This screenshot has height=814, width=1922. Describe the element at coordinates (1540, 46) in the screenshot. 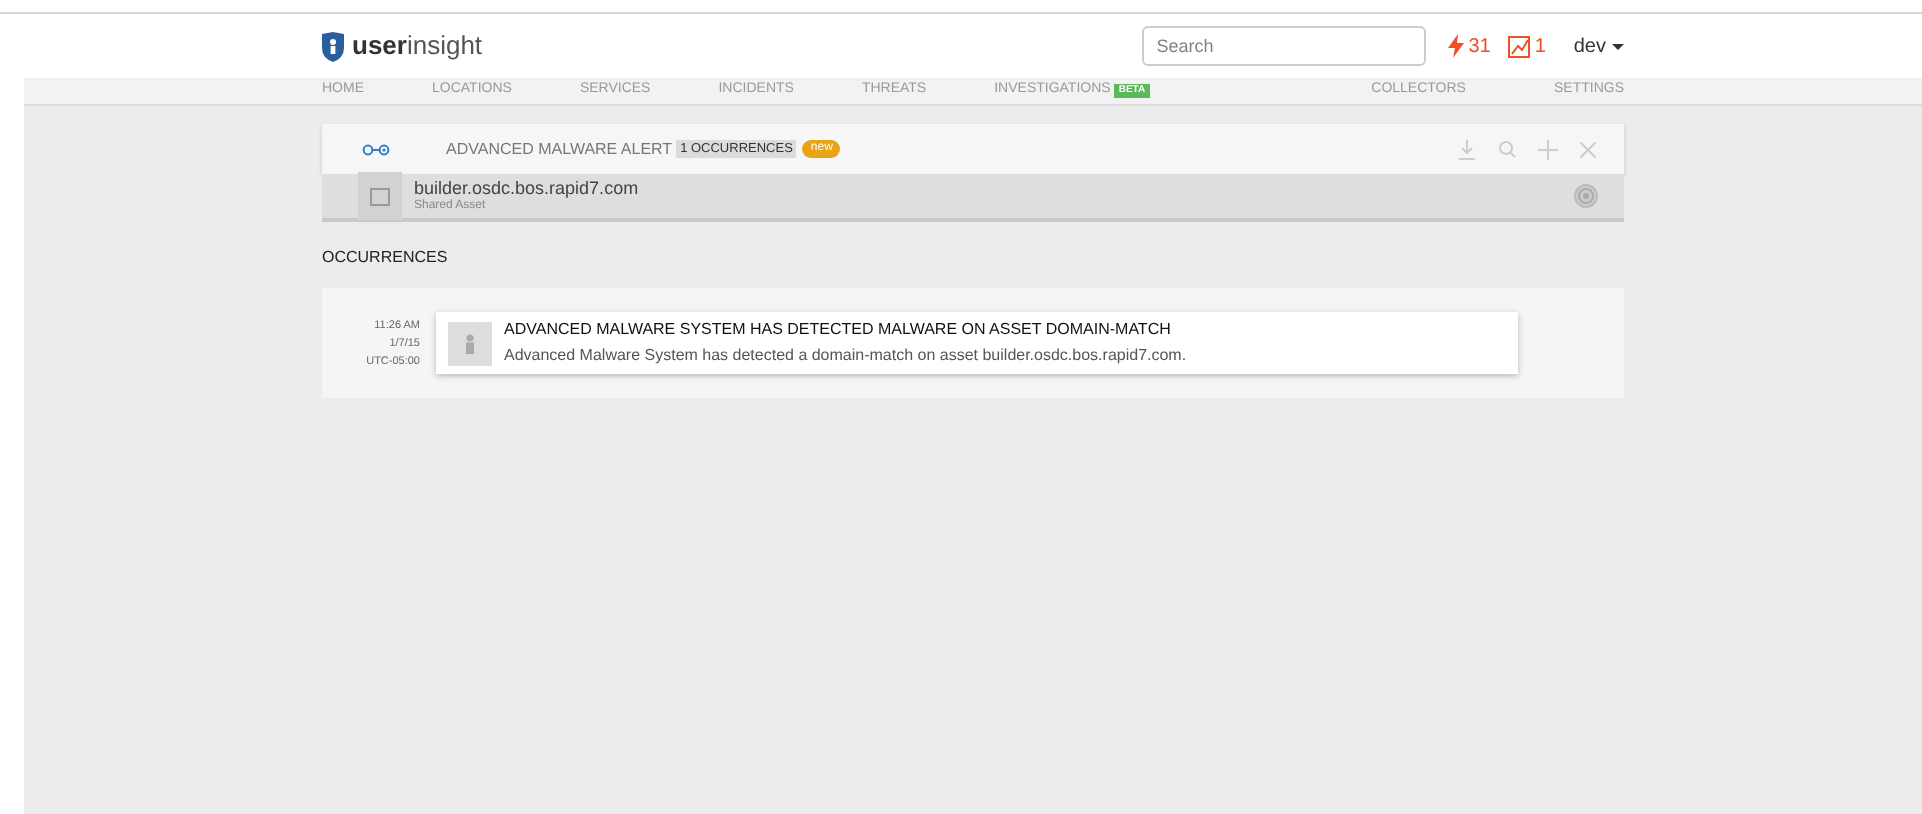

I see `incidents-count: 1` at that location.